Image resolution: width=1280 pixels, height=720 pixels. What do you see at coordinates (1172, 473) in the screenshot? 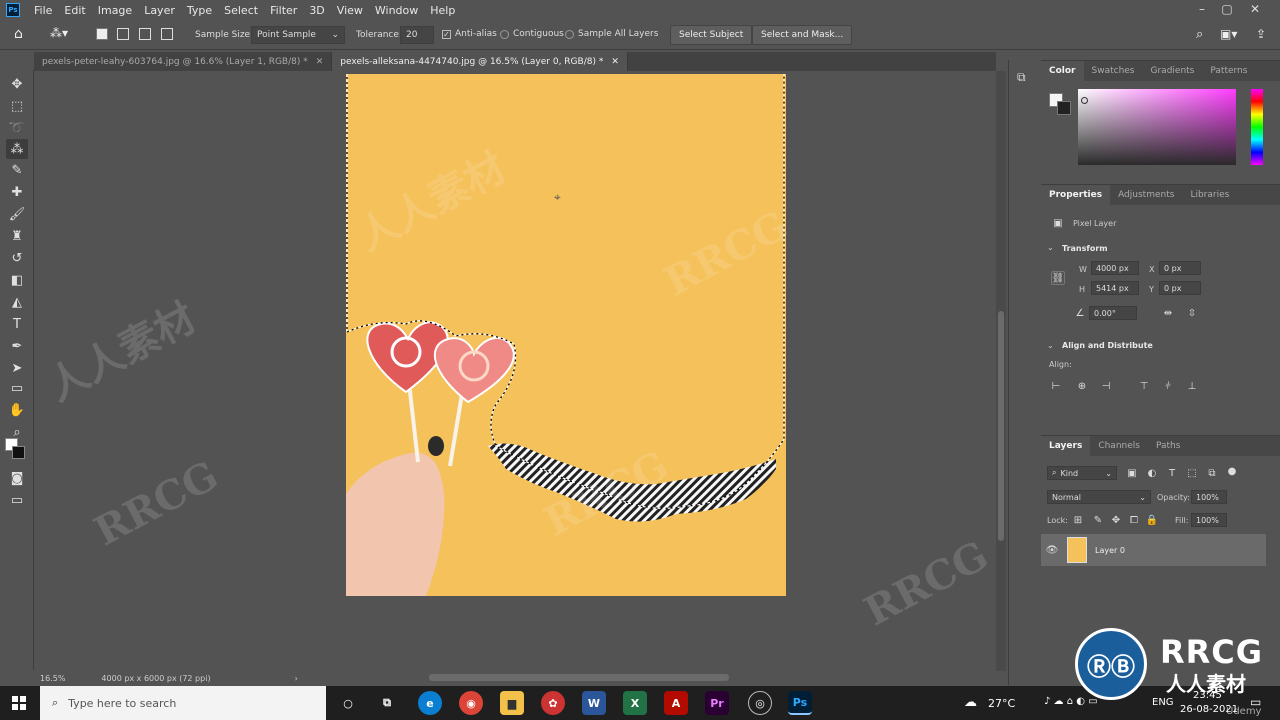
I see `filter-type-icon: T` at bounding box center [1172, 473].